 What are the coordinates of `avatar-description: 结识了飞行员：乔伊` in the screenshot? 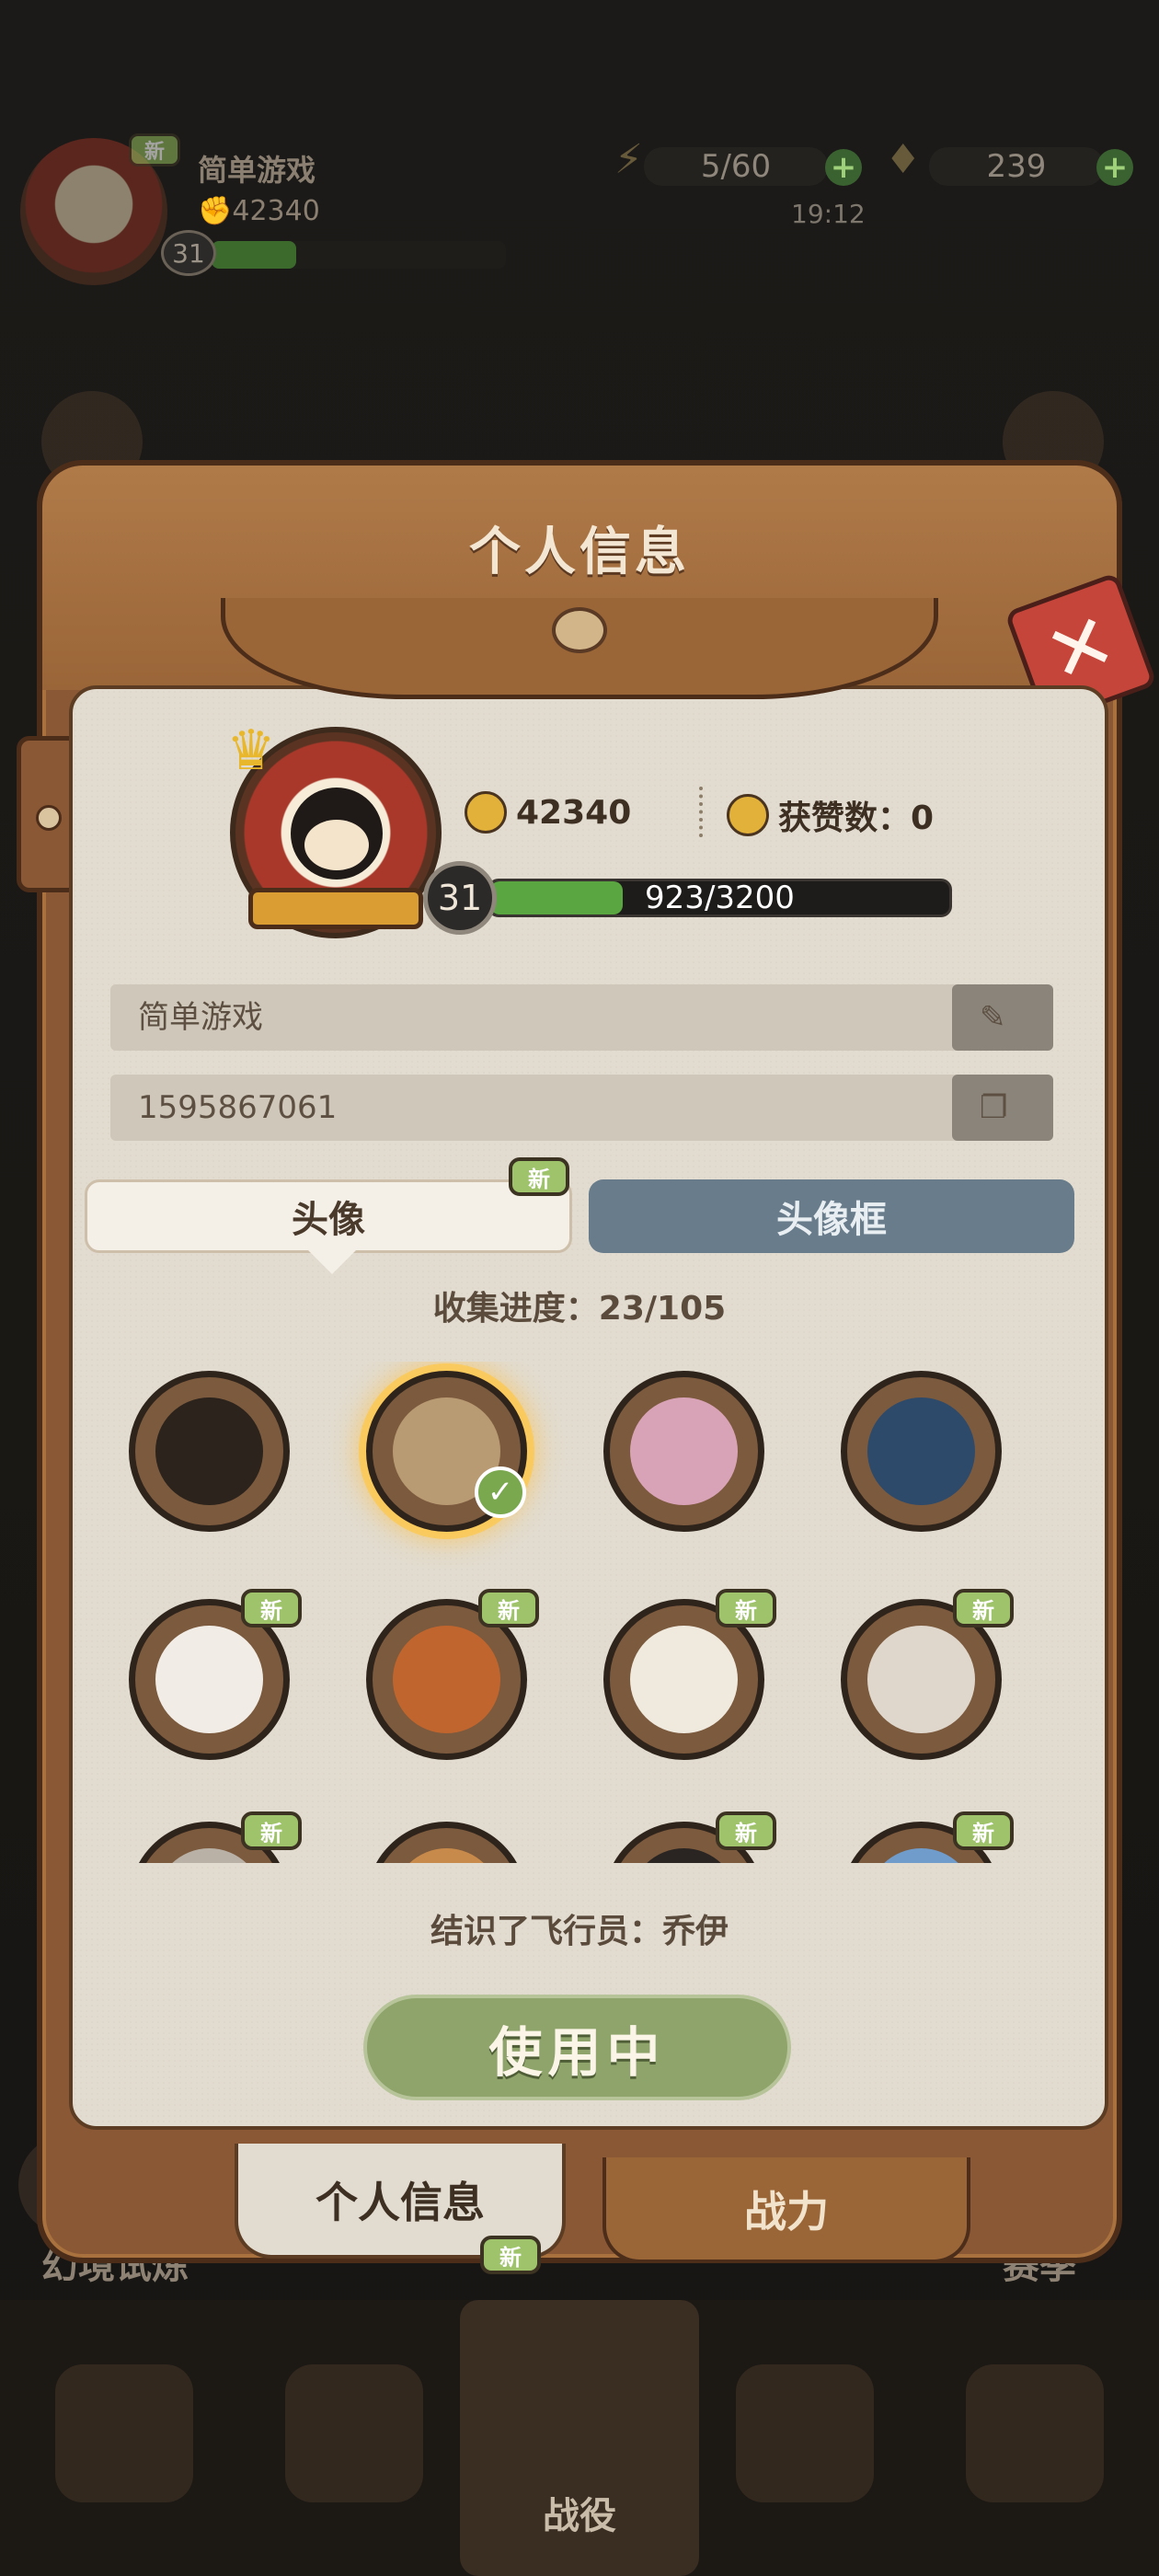 It's located at (579, 1932).